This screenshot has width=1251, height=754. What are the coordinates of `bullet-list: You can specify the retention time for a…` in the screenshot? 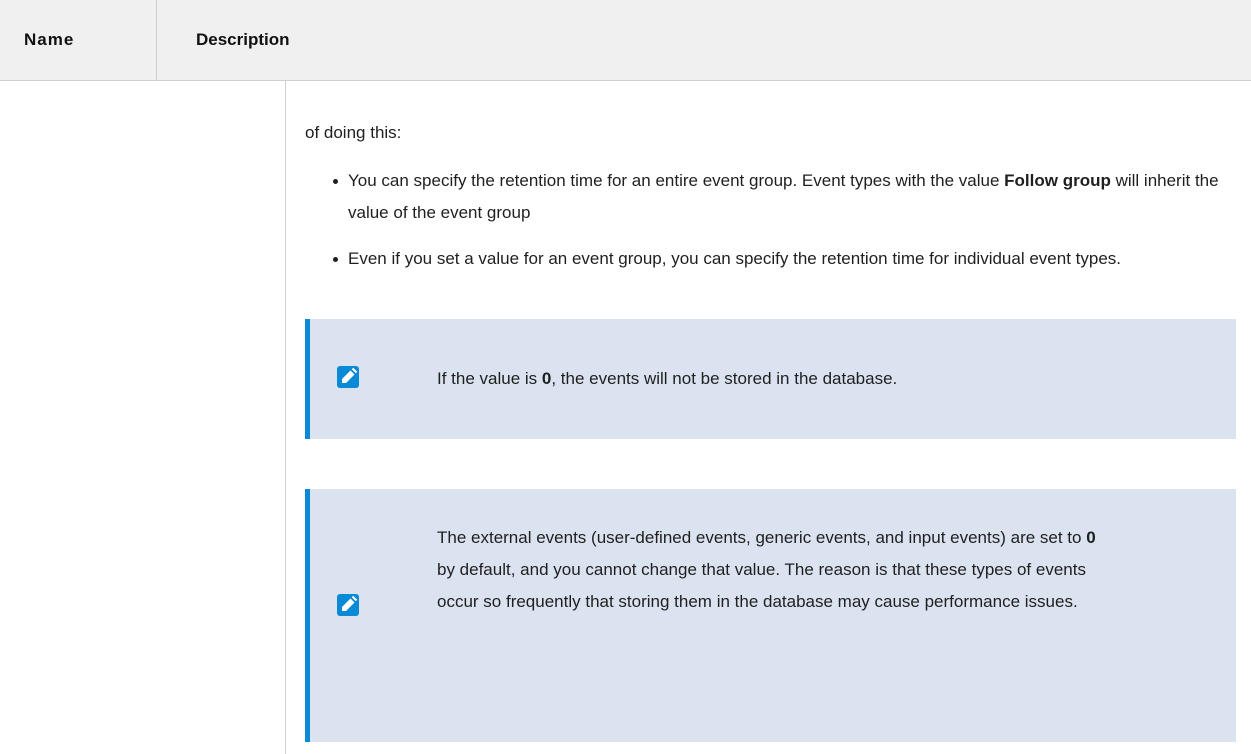 It's located at (770, 227).